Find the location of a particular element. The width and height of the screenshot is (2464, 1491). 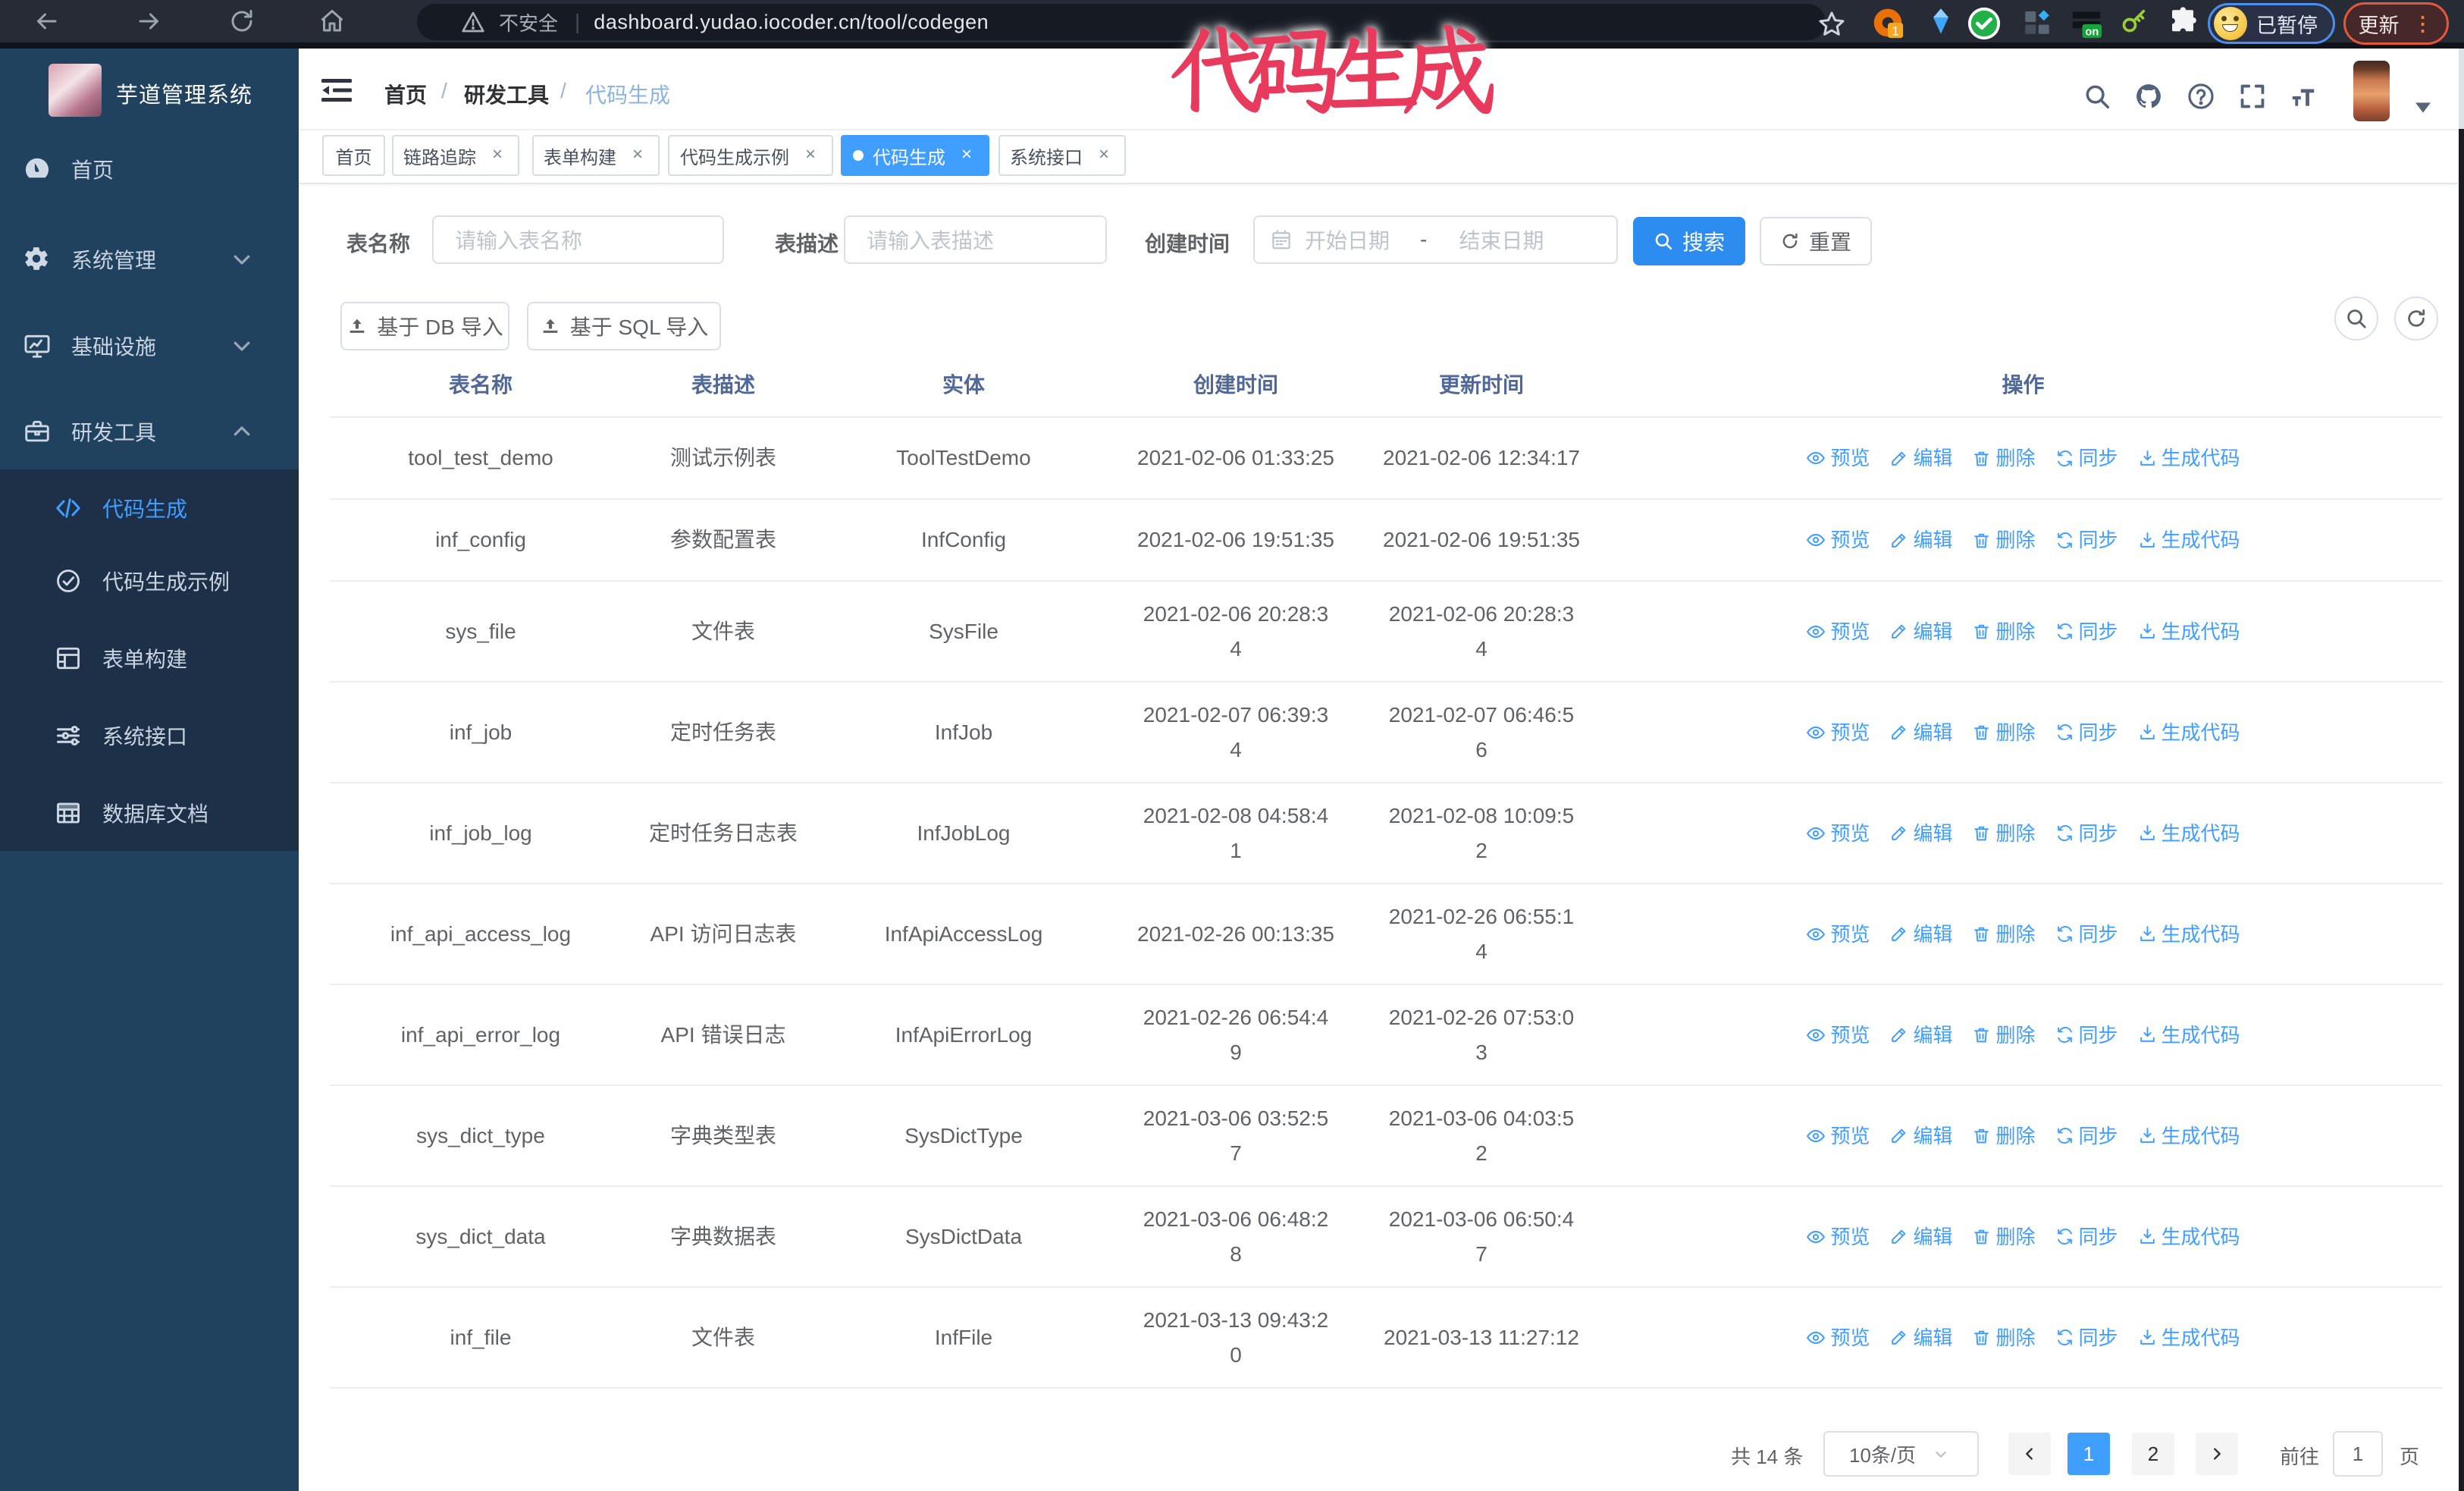

svg-text: 1 is located at coordinates (1895, 32).